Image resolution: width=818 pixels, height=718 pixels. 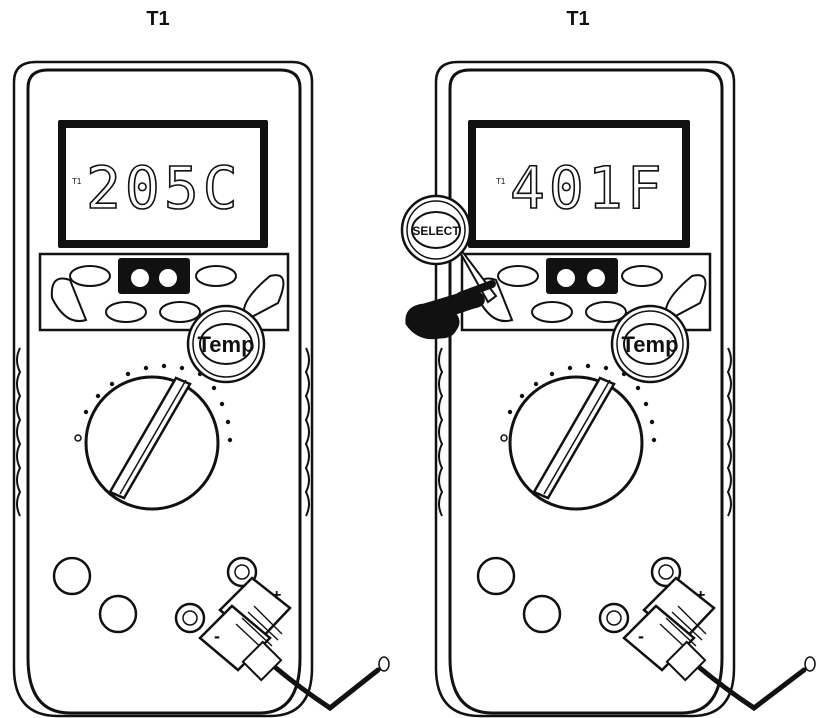 What do you see at coordinates (164, 188) in the screenshot?
I see `lcd-reading: 205C` at bounding box center [164, 188].